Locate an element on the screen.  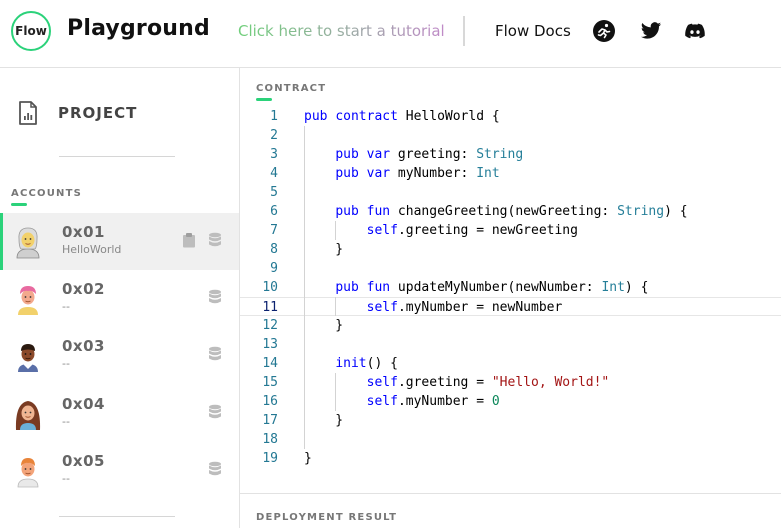
line-number: 19 is located at coordinates (270, 458).